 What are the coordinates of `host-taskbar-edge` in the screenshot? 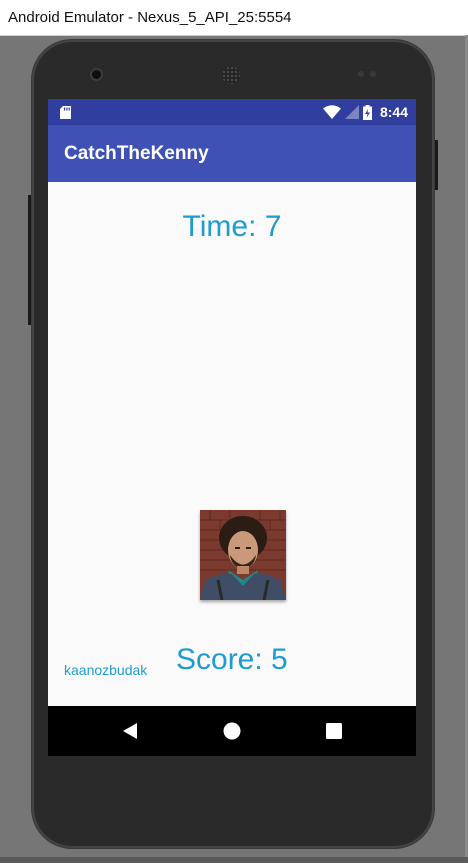 It's located at (234, 860).